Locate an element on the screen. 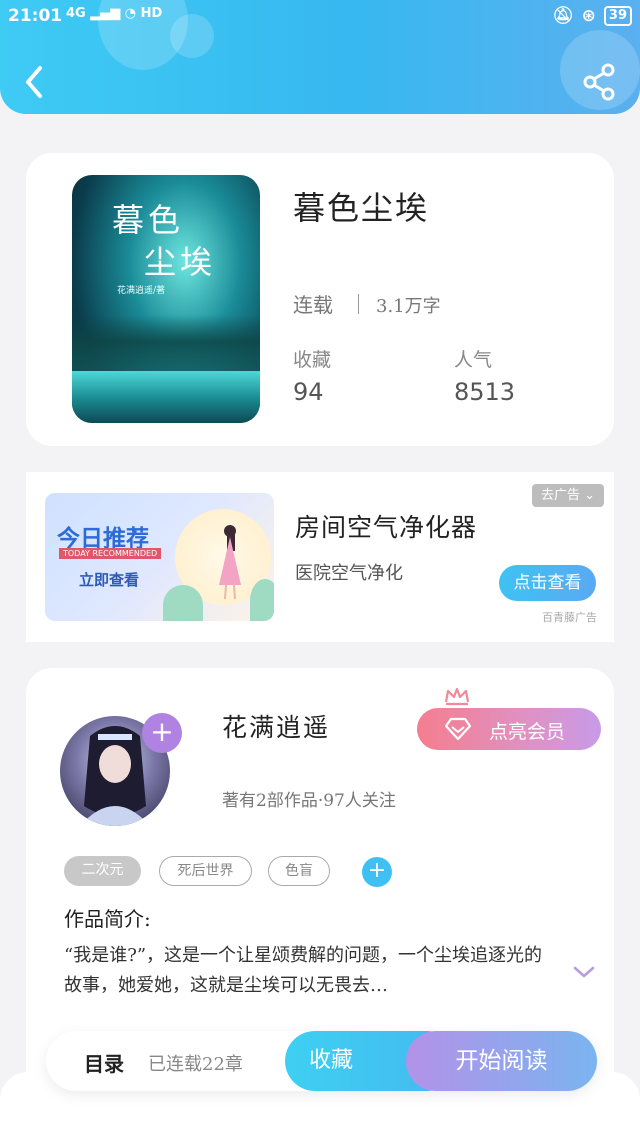 This screenshot has height=1138, width=640. remove-ads-button: 去广告 ⌄ is located at coordinates (568, 495).